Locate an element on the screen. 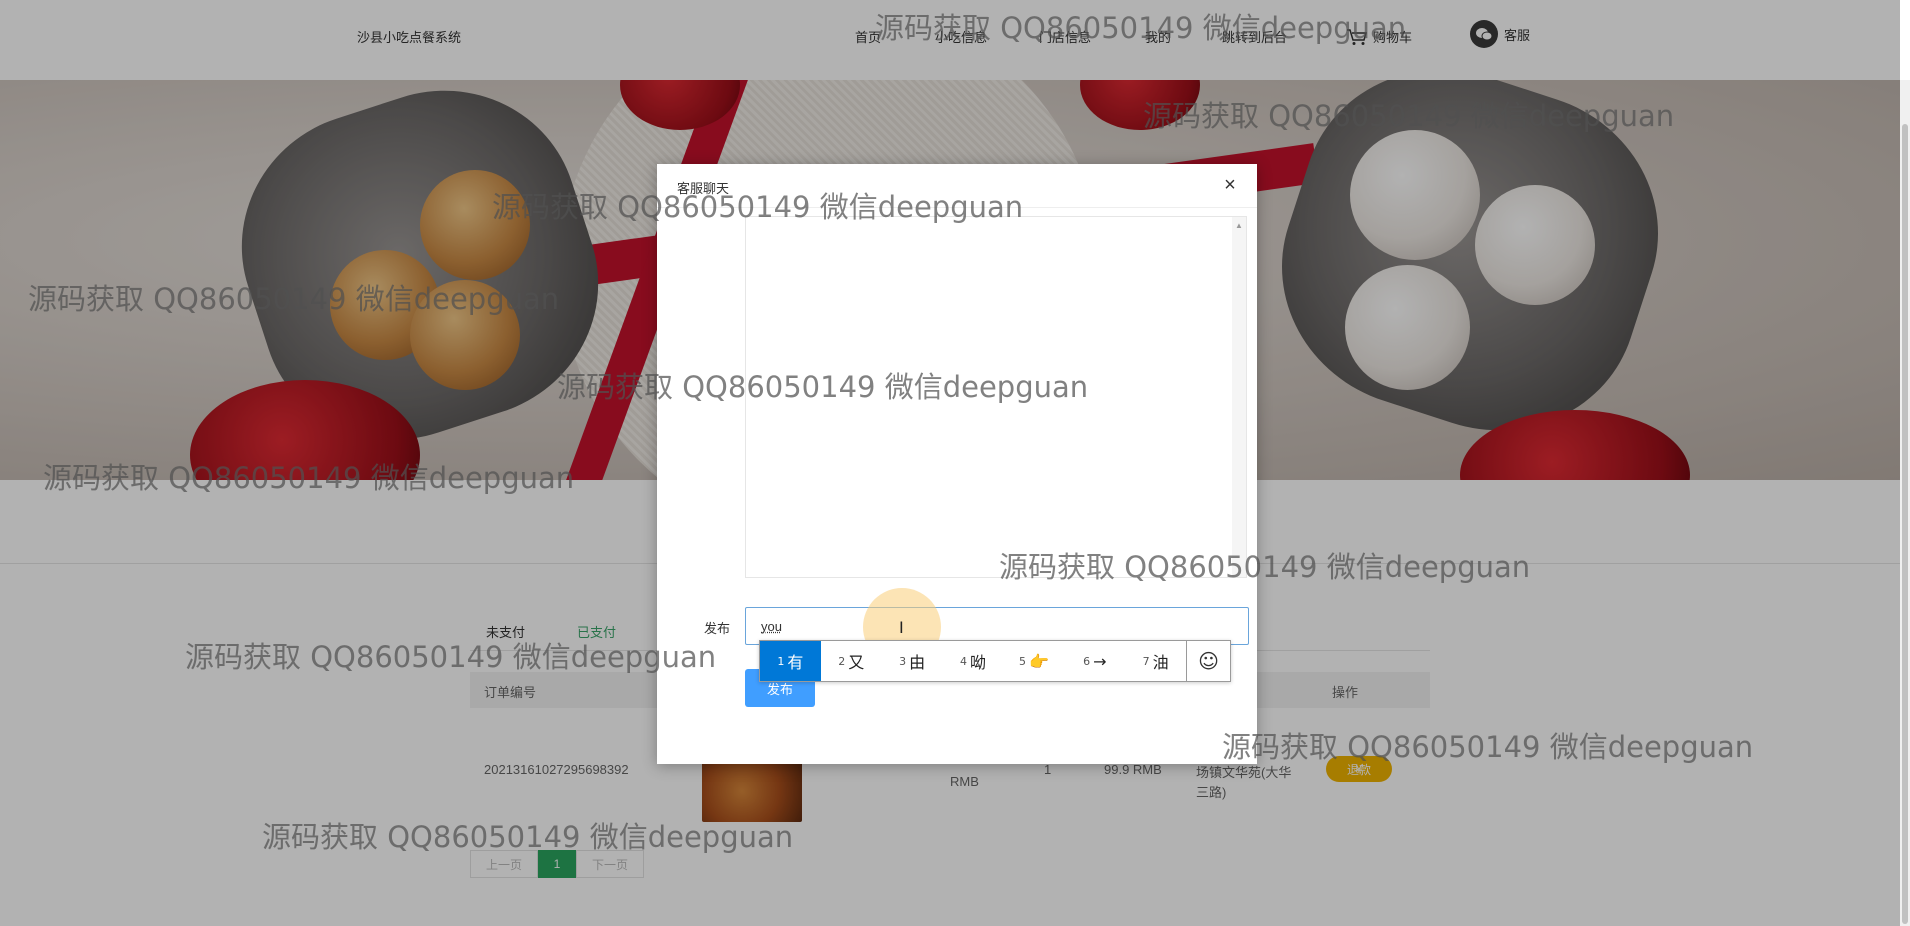  scroll-up-icon: ▲ is located at coordinates (1239, 225).